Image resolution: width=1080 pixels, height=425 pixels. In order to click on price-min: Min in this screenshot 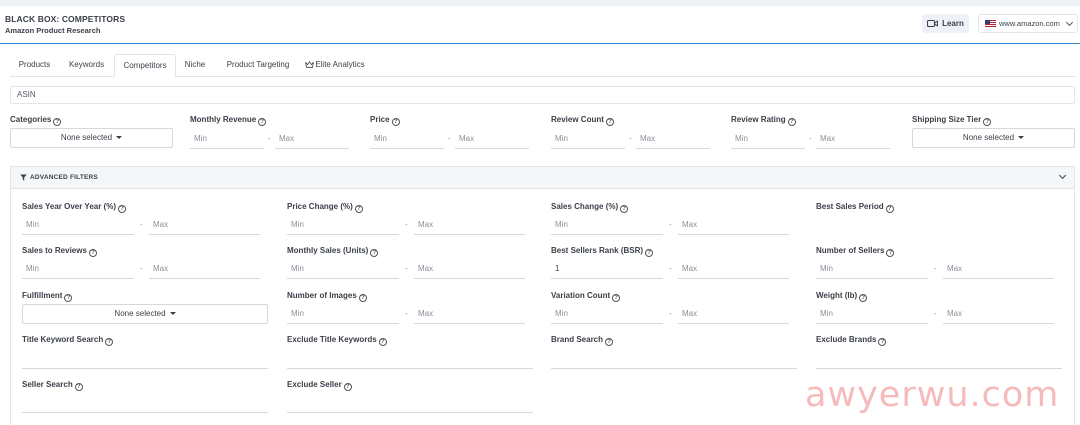, I will do `click(407, 139)`.